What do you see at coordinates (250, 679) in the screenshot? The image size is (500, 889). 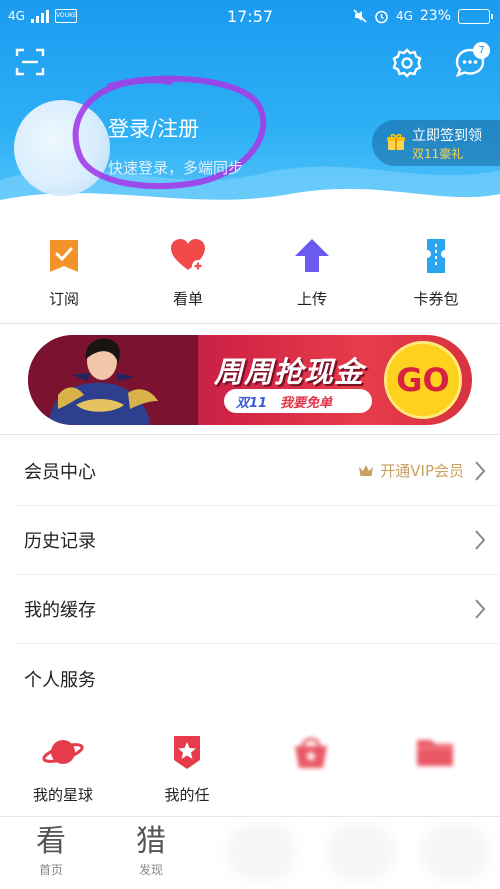 I see `personal-services-header: 个人服务` at bounding box center [250, 679].